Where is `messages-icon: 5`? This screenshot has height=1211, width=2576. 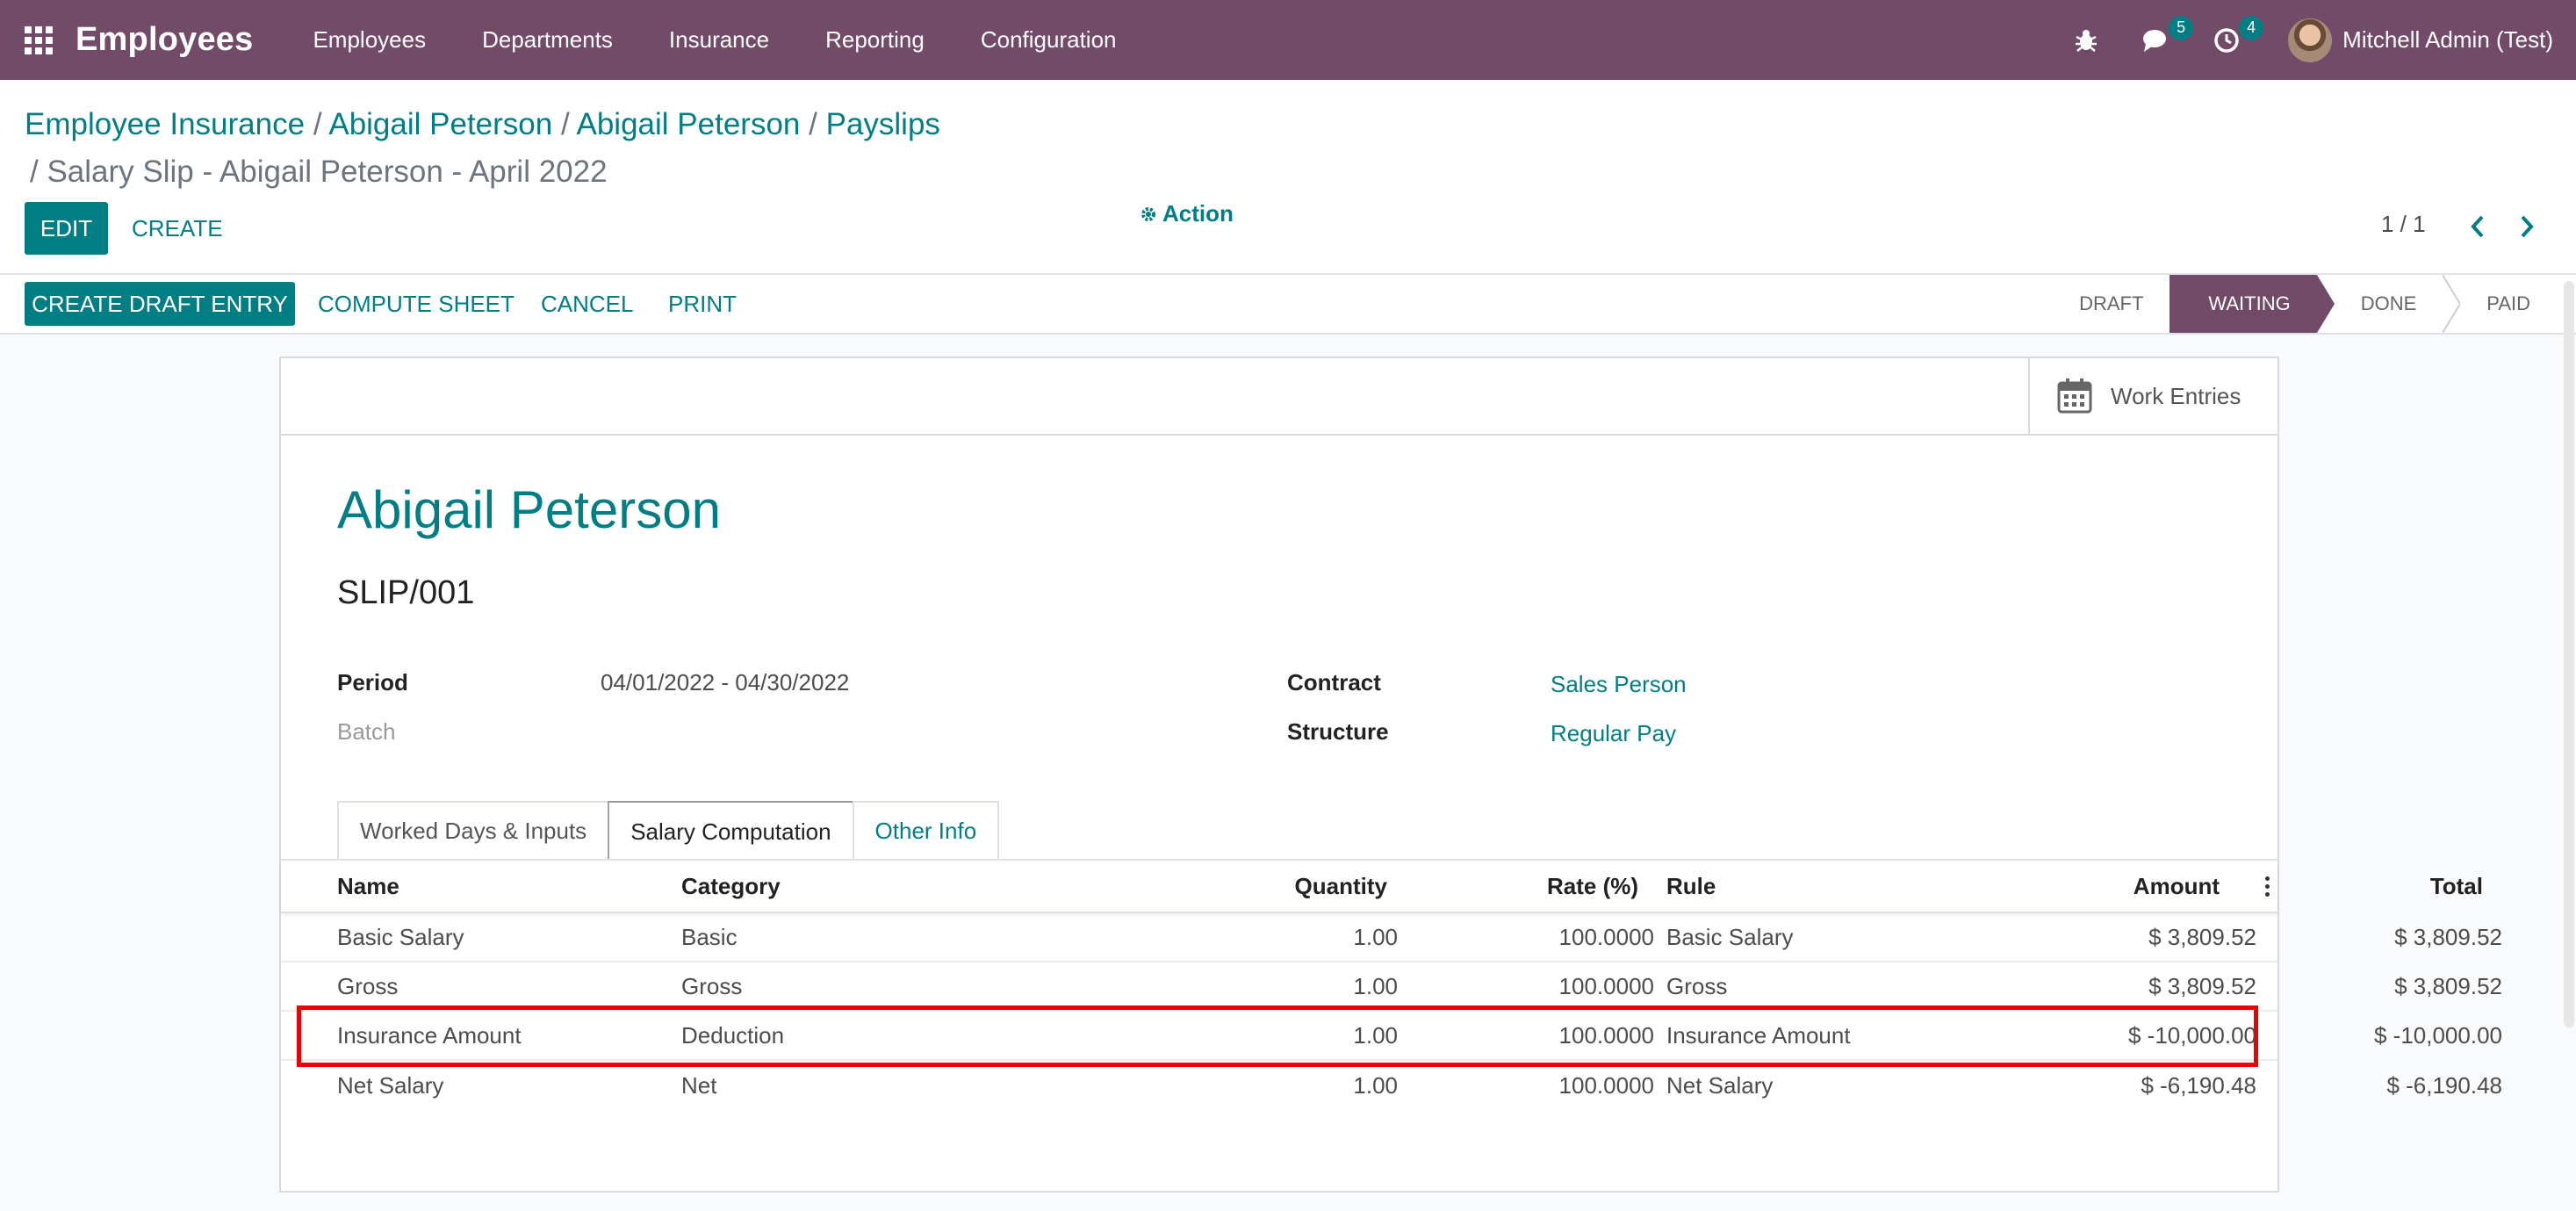 messages-icon: 5 is located at coordinates (2166, 36).